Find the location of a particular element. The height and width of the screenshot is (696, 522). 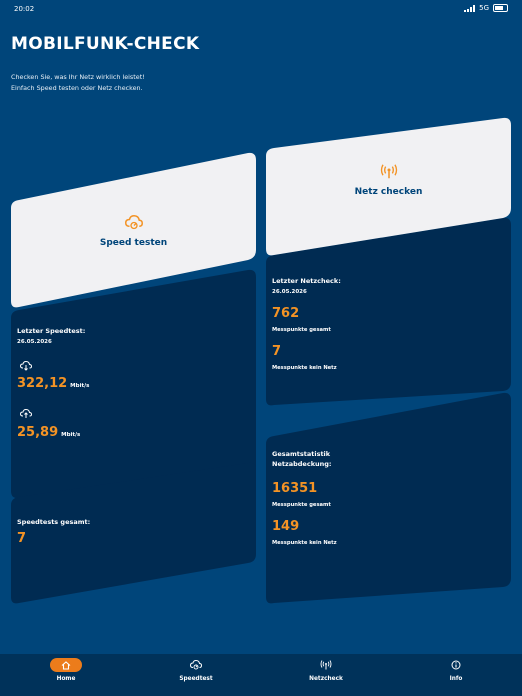

tab-home-indicator is located at coordinates (66, 665).